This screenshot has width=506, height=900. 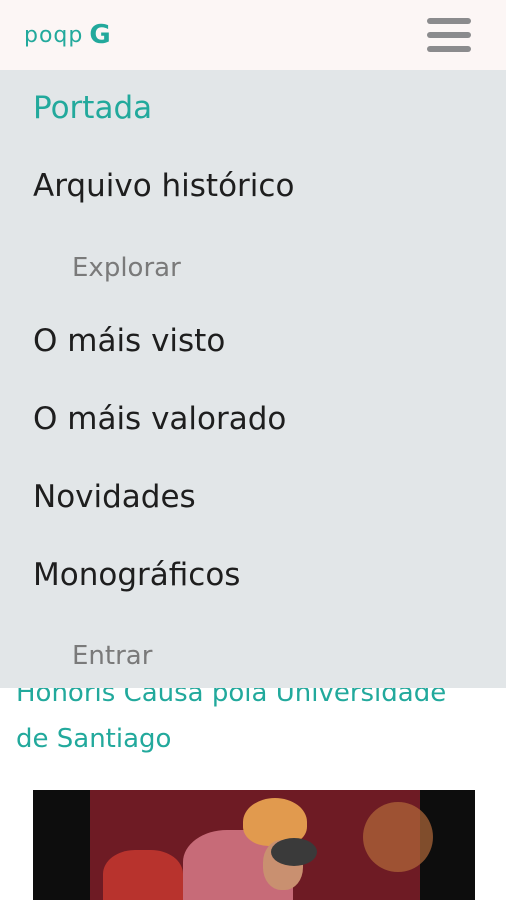 I want to click on menu-item-entrar: Entrar, so click(x=112, y=656).